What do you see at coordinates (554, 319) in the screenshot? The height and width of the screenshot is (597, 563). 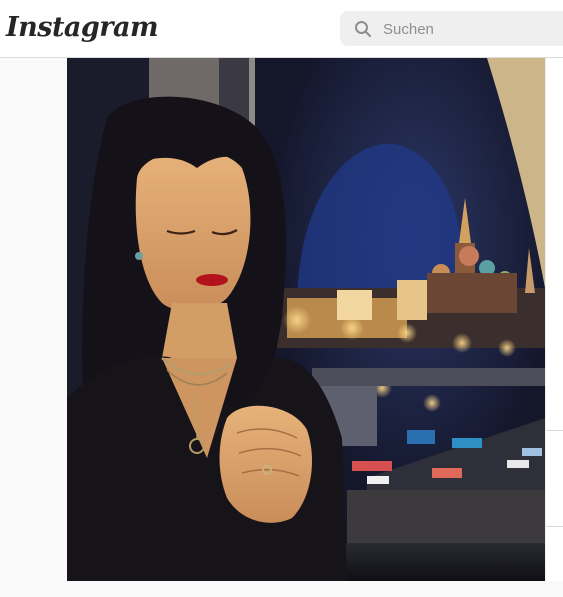 I see `right-sidebar-edge` at bounding box center [554, 319].